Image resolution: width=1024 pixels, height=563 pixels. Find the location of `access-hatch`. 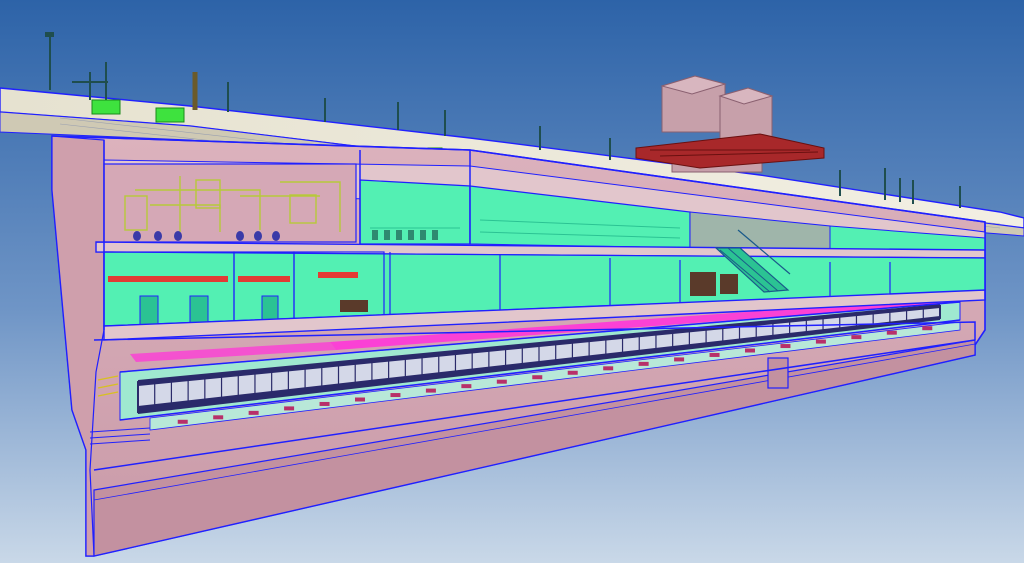

access-hatch is located at coordinates (778, 373).